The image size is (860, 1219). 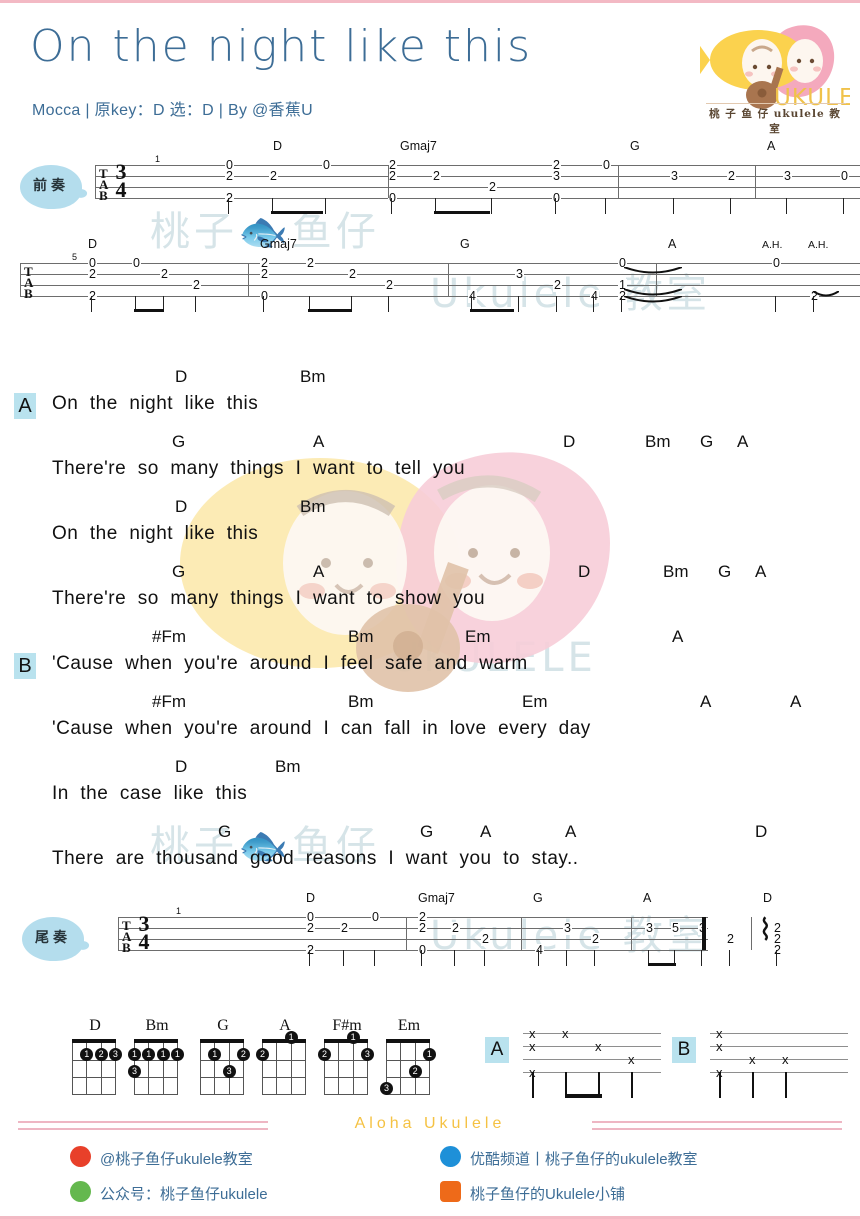 I want to click on lyric-row: A D Bm On the night like this, so click(x=430, y=390).